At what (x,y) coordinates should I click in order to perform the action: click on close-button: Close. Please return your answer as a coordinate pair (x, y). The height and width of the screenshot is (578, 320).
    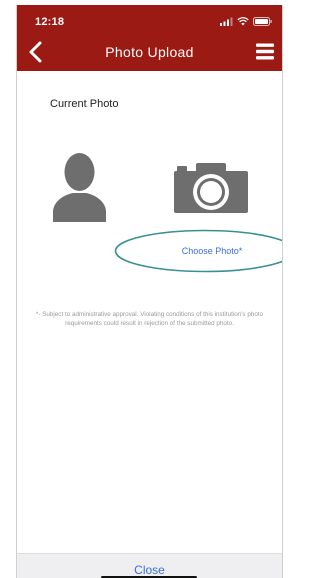
    Looking at the image, I should click on (149, 570).